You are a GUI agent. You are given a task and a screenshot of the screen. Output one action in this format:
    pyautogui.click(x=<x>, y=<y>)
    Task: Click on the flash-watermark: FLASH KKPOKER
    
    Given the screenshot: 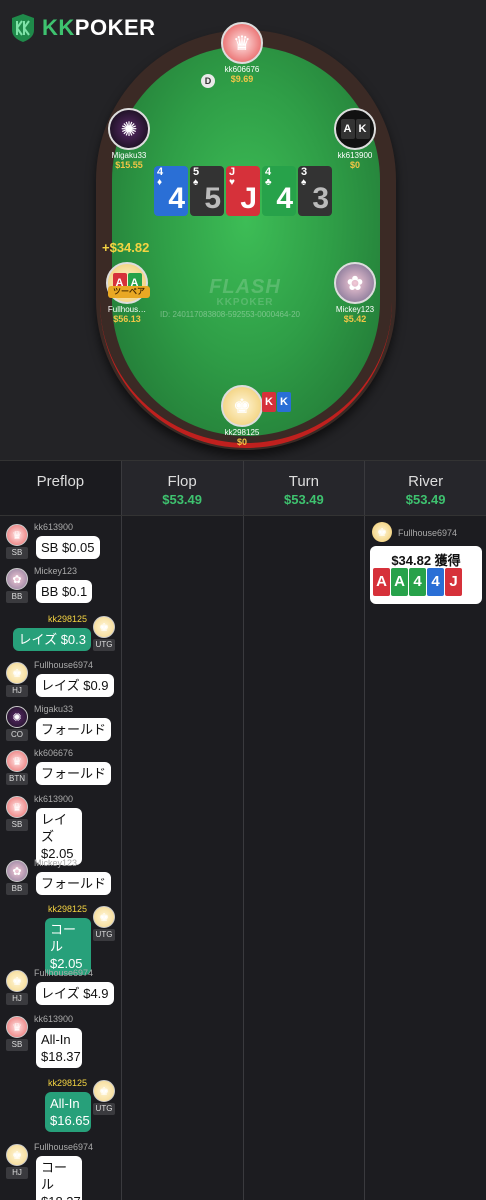 What is the action you would take?
    pyautogui.click(x=245, y=292)
    